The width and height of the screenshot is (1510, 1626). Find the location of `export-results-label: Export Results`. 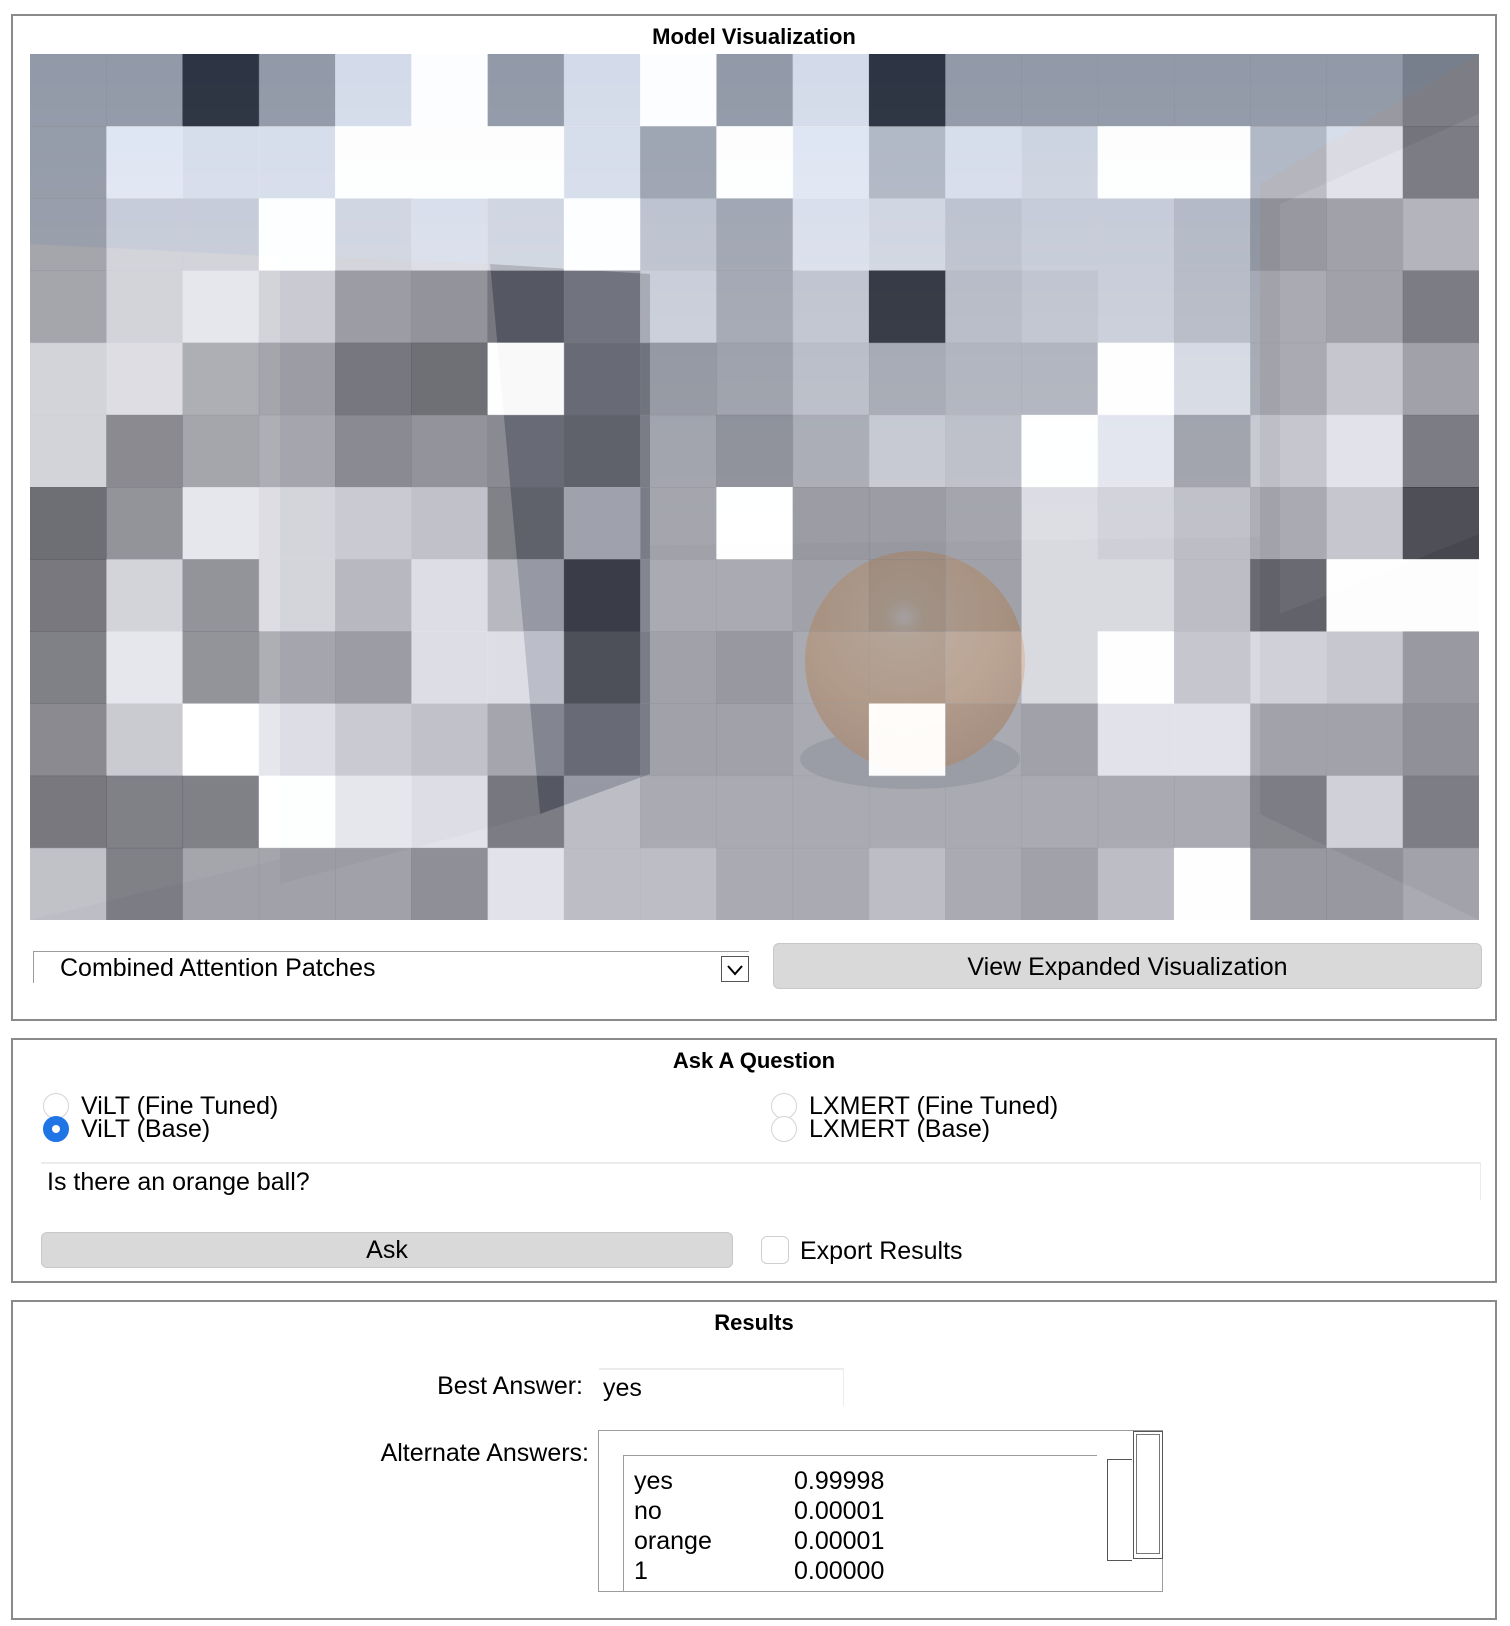

export-results-label: Export Results is located at coordinates (881, 1251).